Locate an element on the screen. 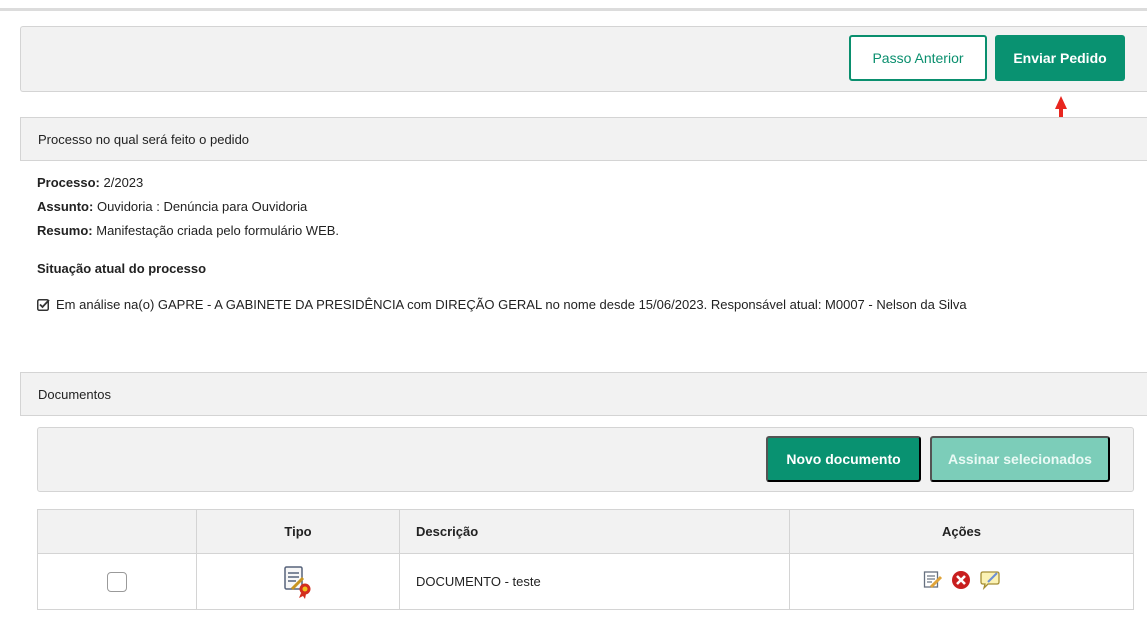  process-value: 2/2023 is located at coordinates (123, 182).